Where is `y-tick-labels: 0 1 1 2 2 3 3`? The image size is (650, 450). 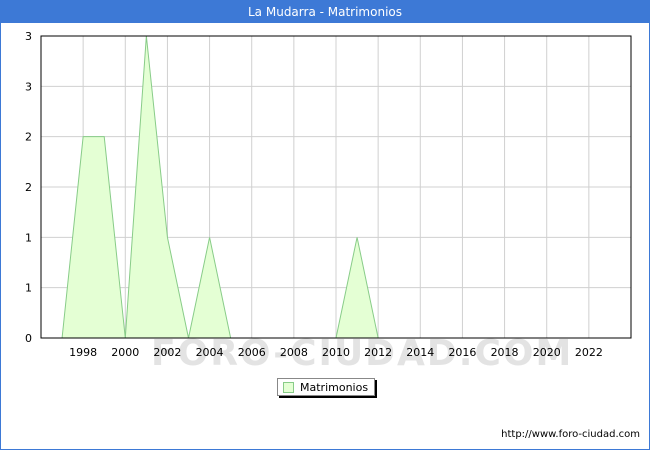
y-tick-labels: 0 1 1 2 2 3 3 is located at coordinates (28, 187).